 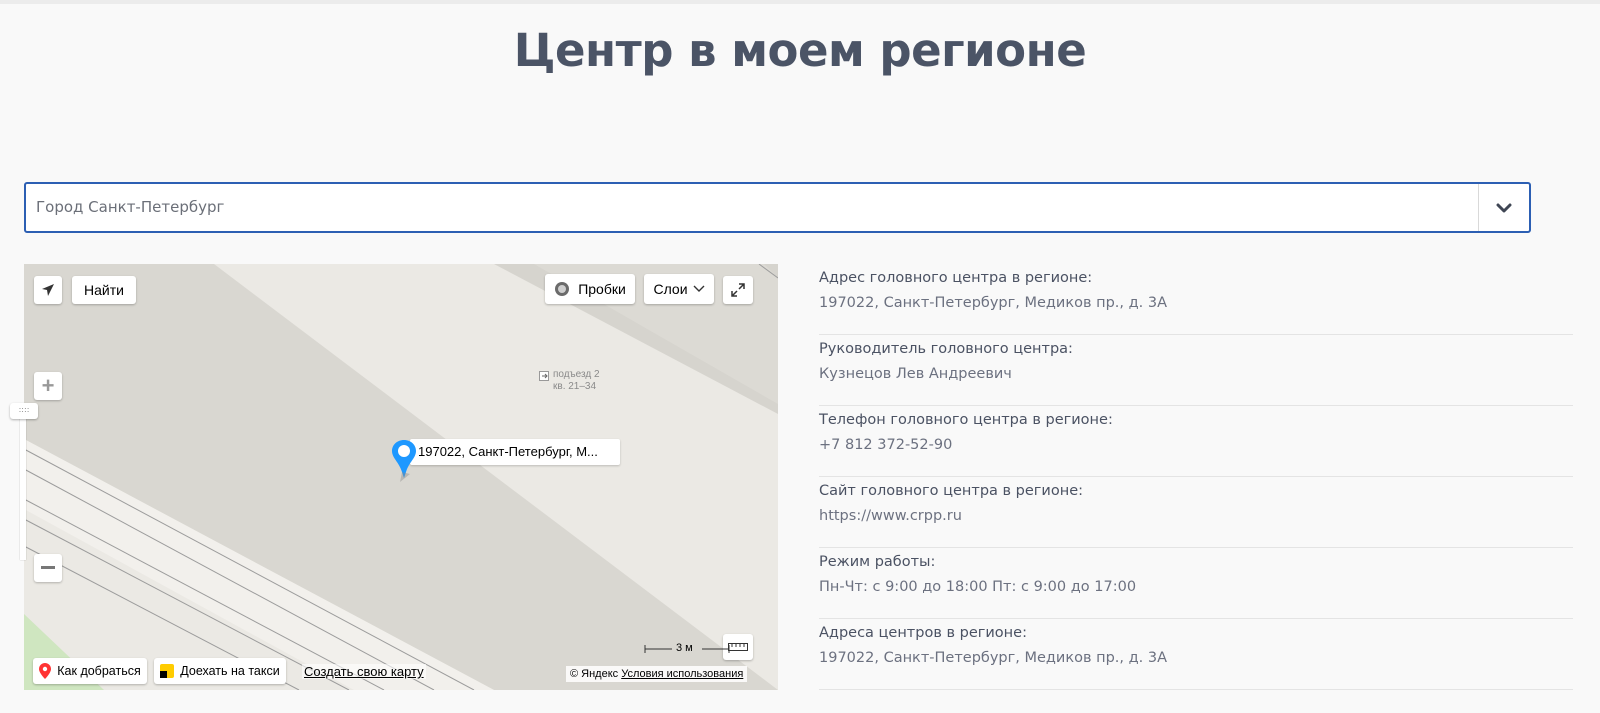 What do you see at coordinates (1196, 445) in the screenshot?
I see `info-phone-value: +7 812 372-52-90` at bounding box center [1196, 445].